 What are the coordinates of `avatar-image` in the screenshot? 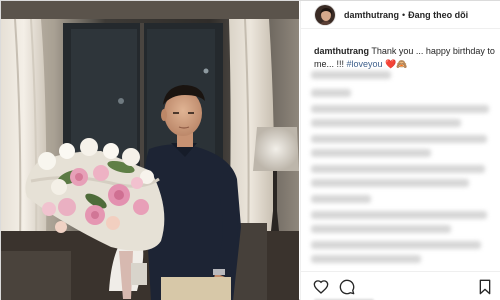 It's located at (325, 14).